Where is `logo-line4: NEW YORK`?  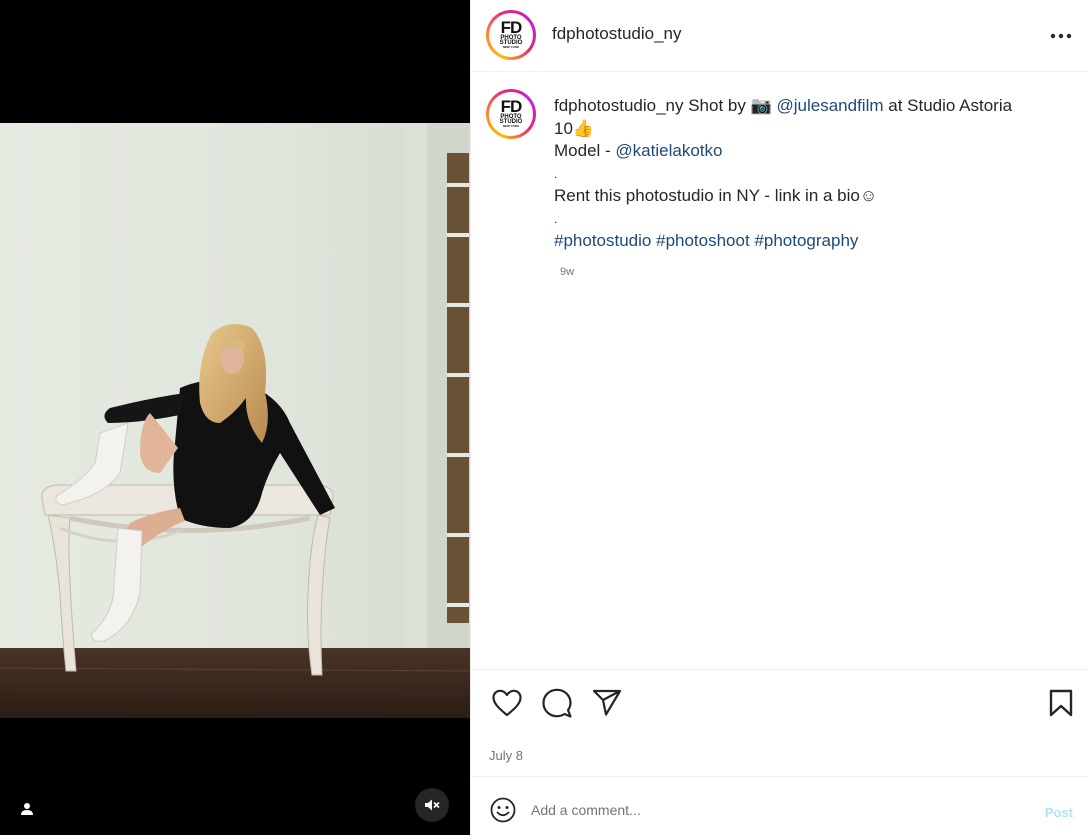 logo-line4: NEW YORK is located at coordinates (511, 47).